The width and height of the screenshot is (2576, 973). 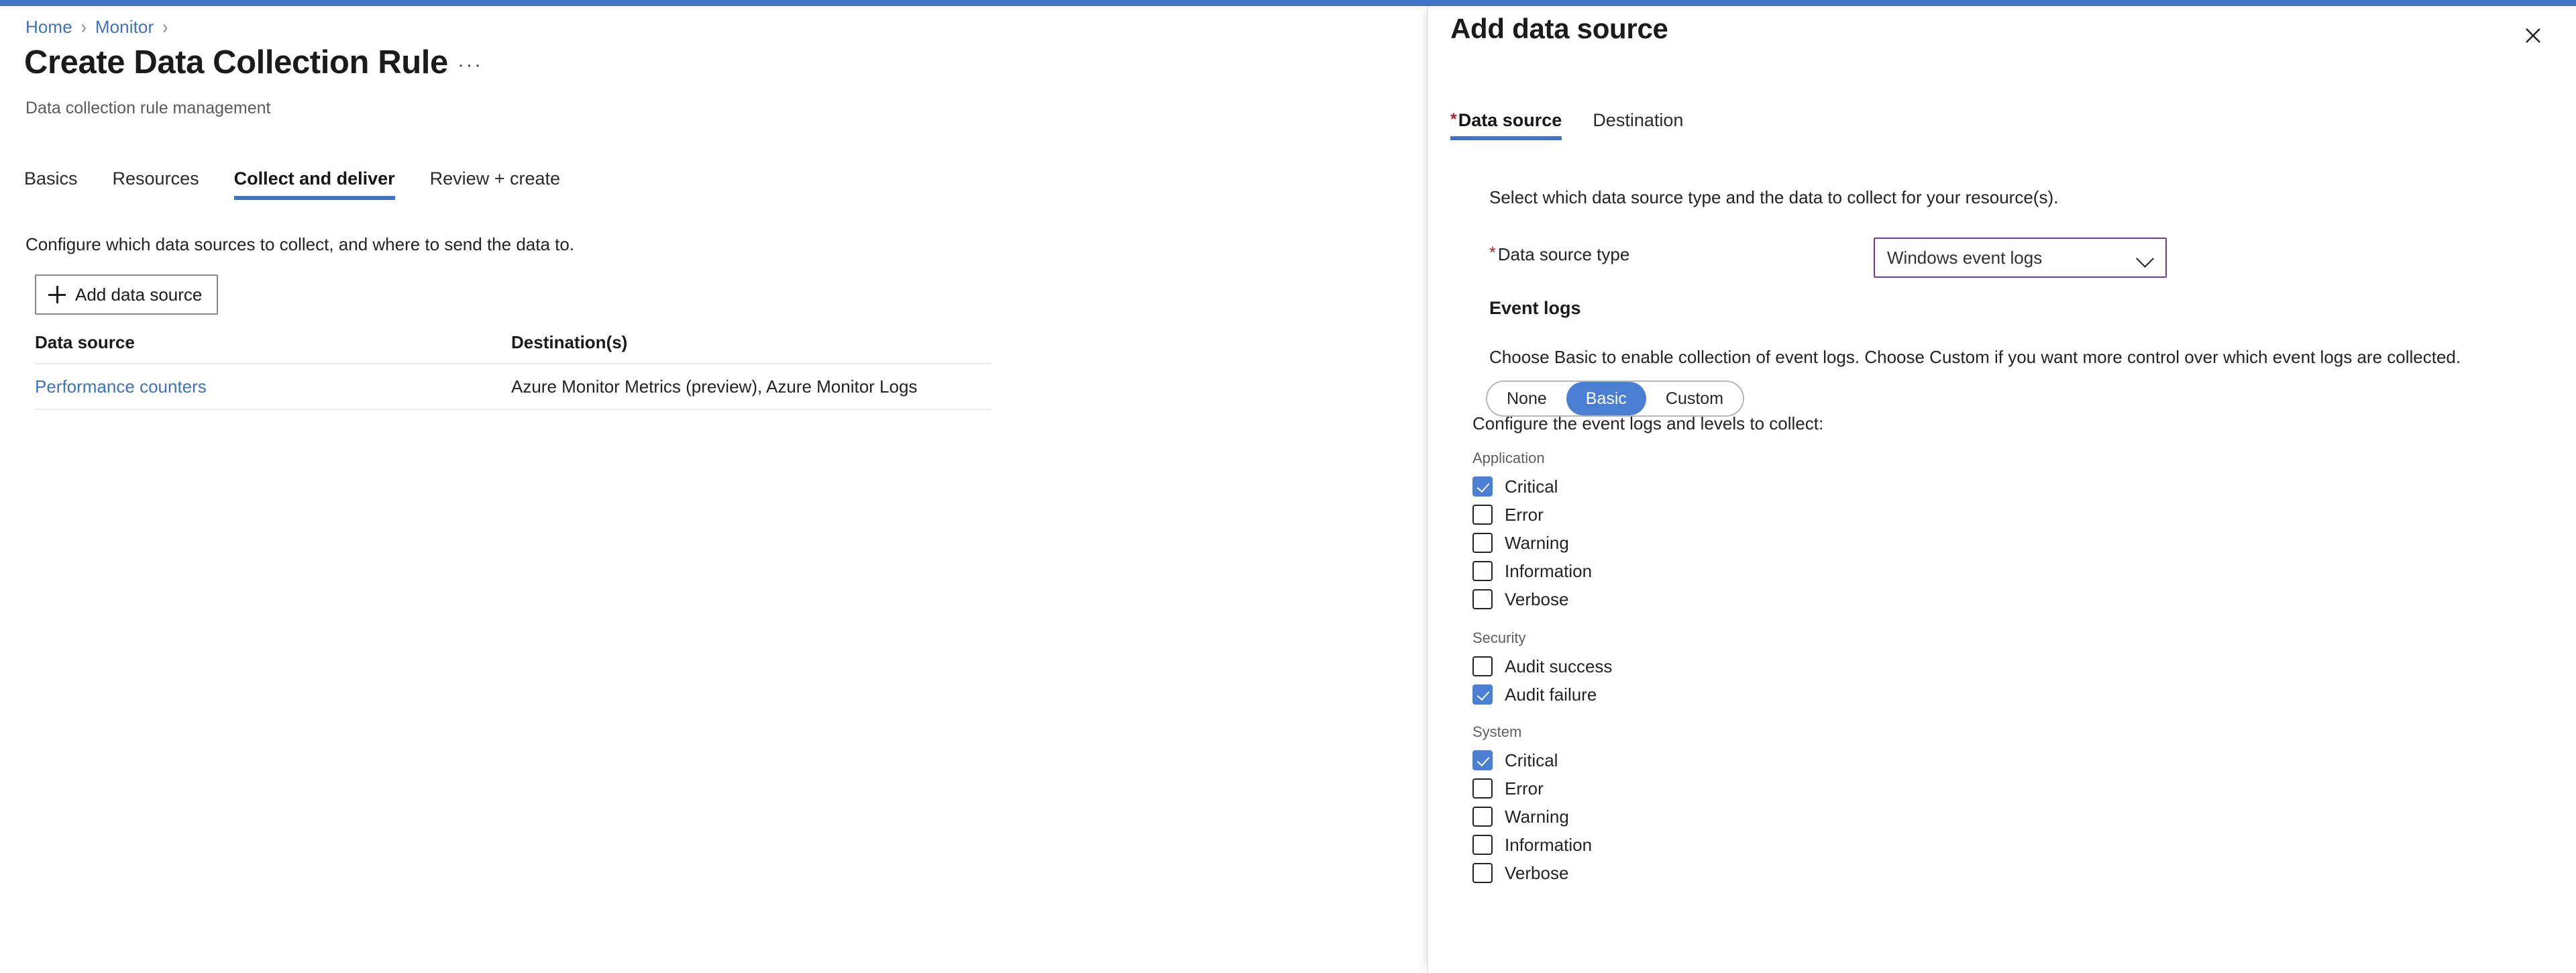 I want to click on checkbox-application-verbose: Verbose, so click(x=1673, y=599).